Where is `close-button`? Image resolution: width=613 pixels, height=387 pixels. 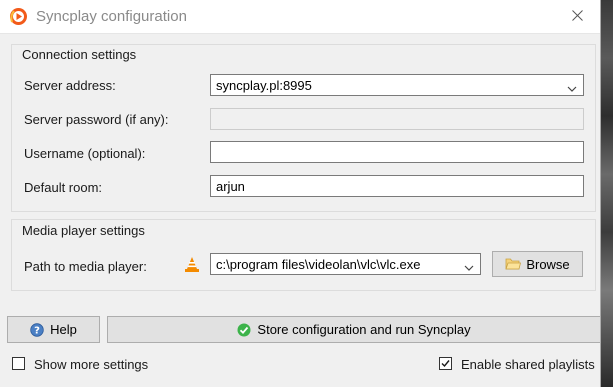
close-button is located at coordinates (577, 16).